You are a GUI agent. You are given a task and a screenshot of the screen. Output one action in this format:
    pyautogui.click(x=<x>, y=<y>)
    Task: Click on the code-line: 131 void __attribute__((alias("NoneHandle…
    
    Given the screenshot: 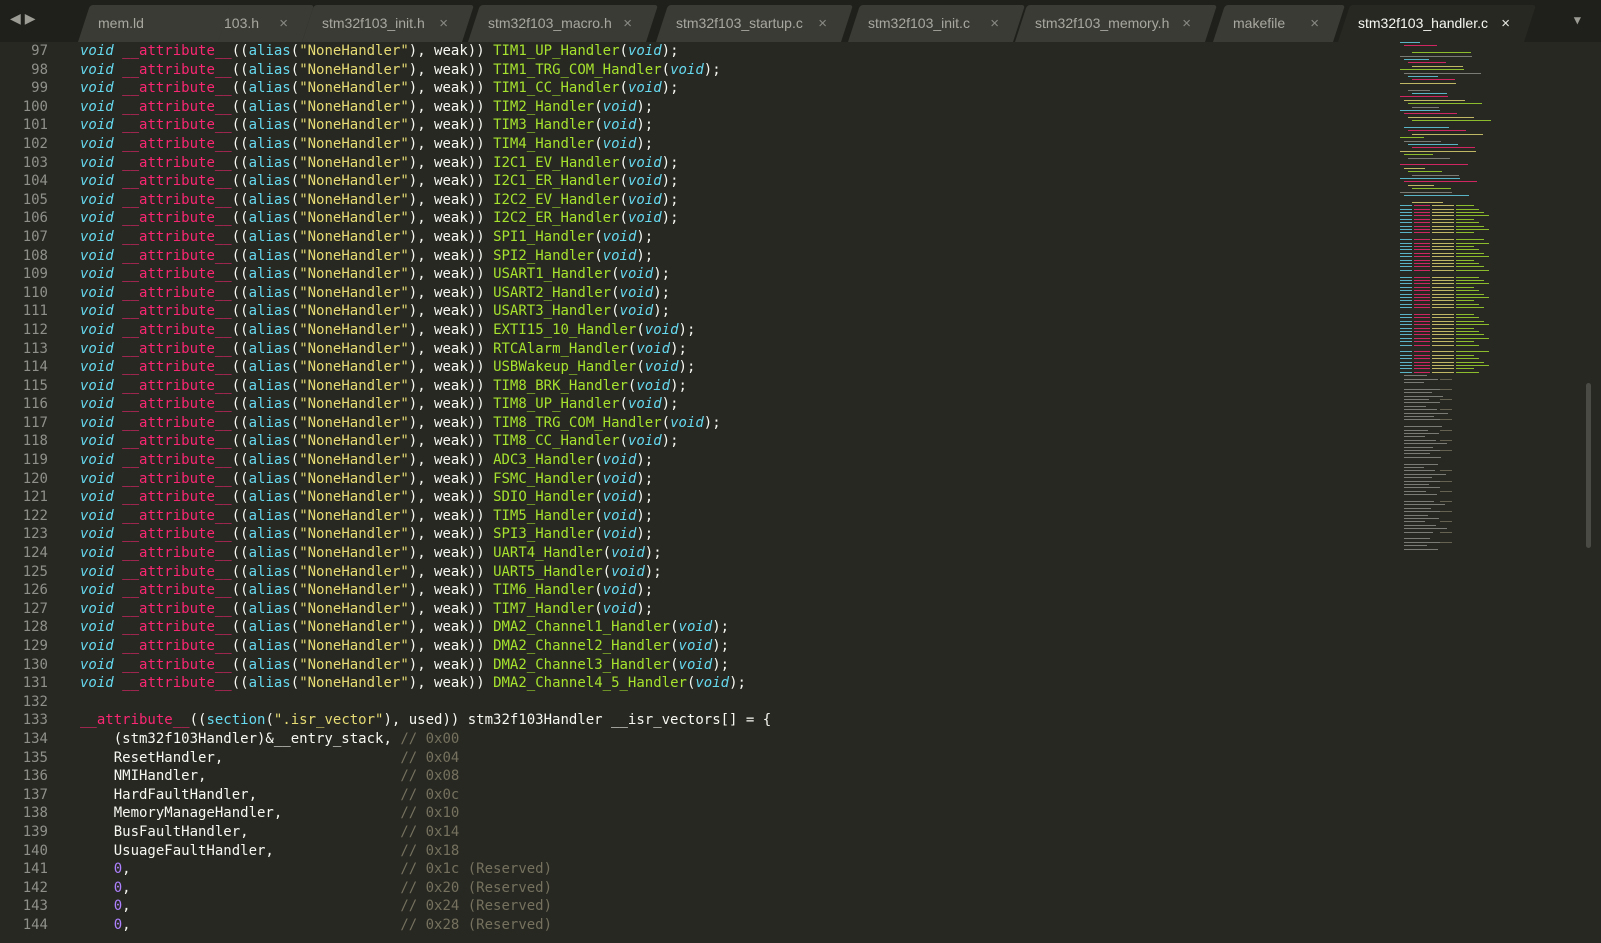 What is the action you would take?
    pyautogui.click(x=795, y=683)
    